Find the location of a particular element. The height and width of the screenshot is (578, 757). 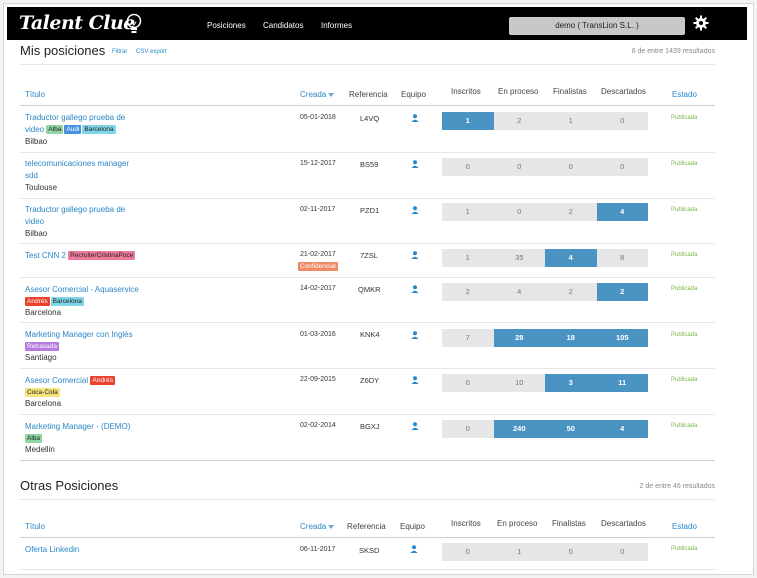

proceso-cell: 4 is located at coordinates (519, 292).